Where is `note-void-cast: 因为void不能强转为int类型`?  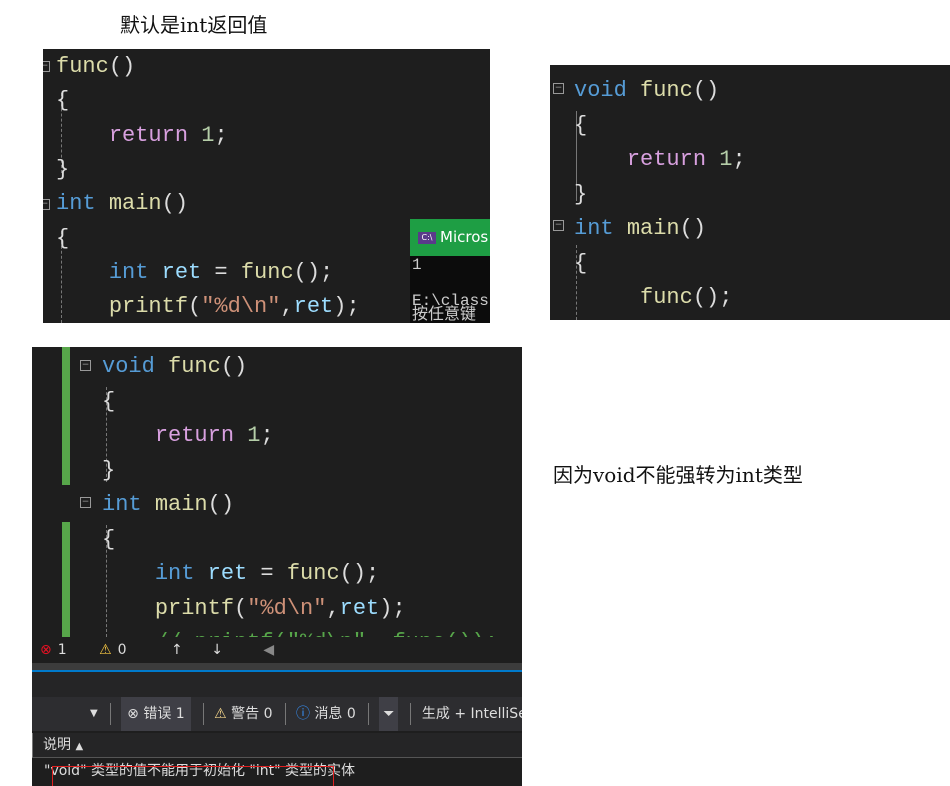 note-void-cast: 因为void不能强转为int类型 is located at coordinates (678, 475).